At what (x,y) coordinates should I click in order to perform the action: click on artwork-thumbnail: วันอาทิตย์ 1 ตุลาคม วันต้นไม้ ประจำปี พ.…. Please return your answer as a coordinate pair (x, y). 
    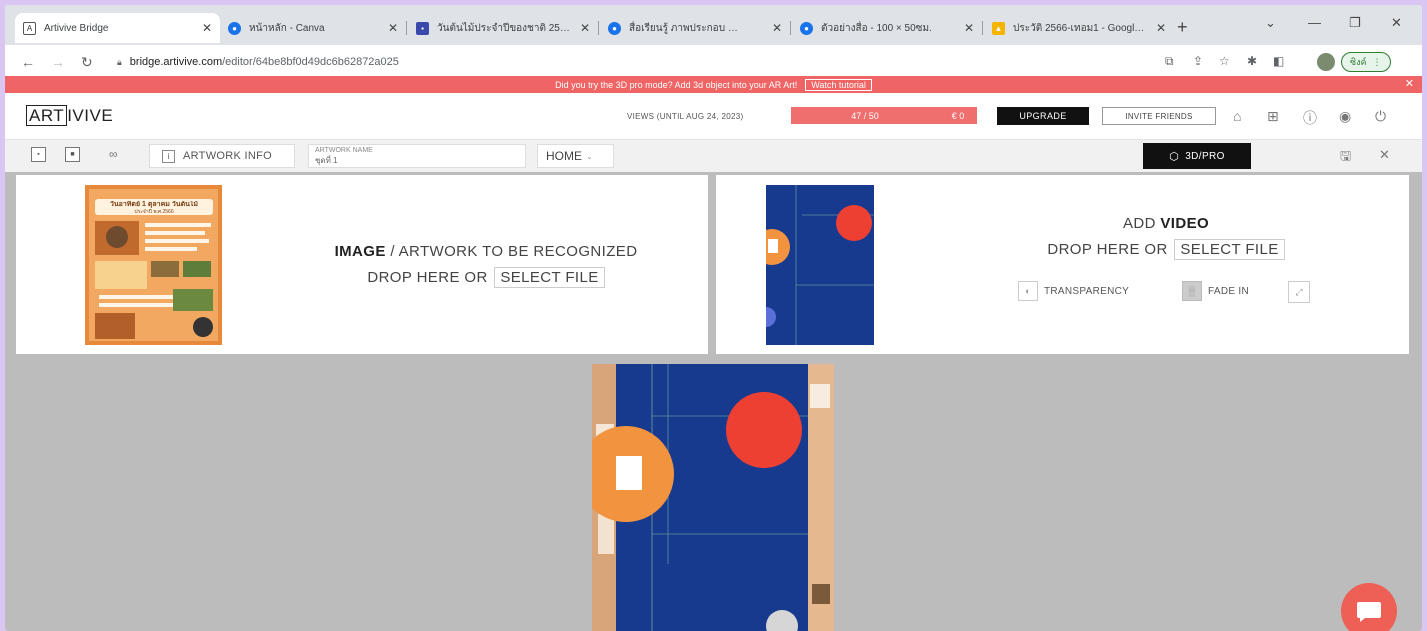
    Looking at the image, I should click on (153, 265).